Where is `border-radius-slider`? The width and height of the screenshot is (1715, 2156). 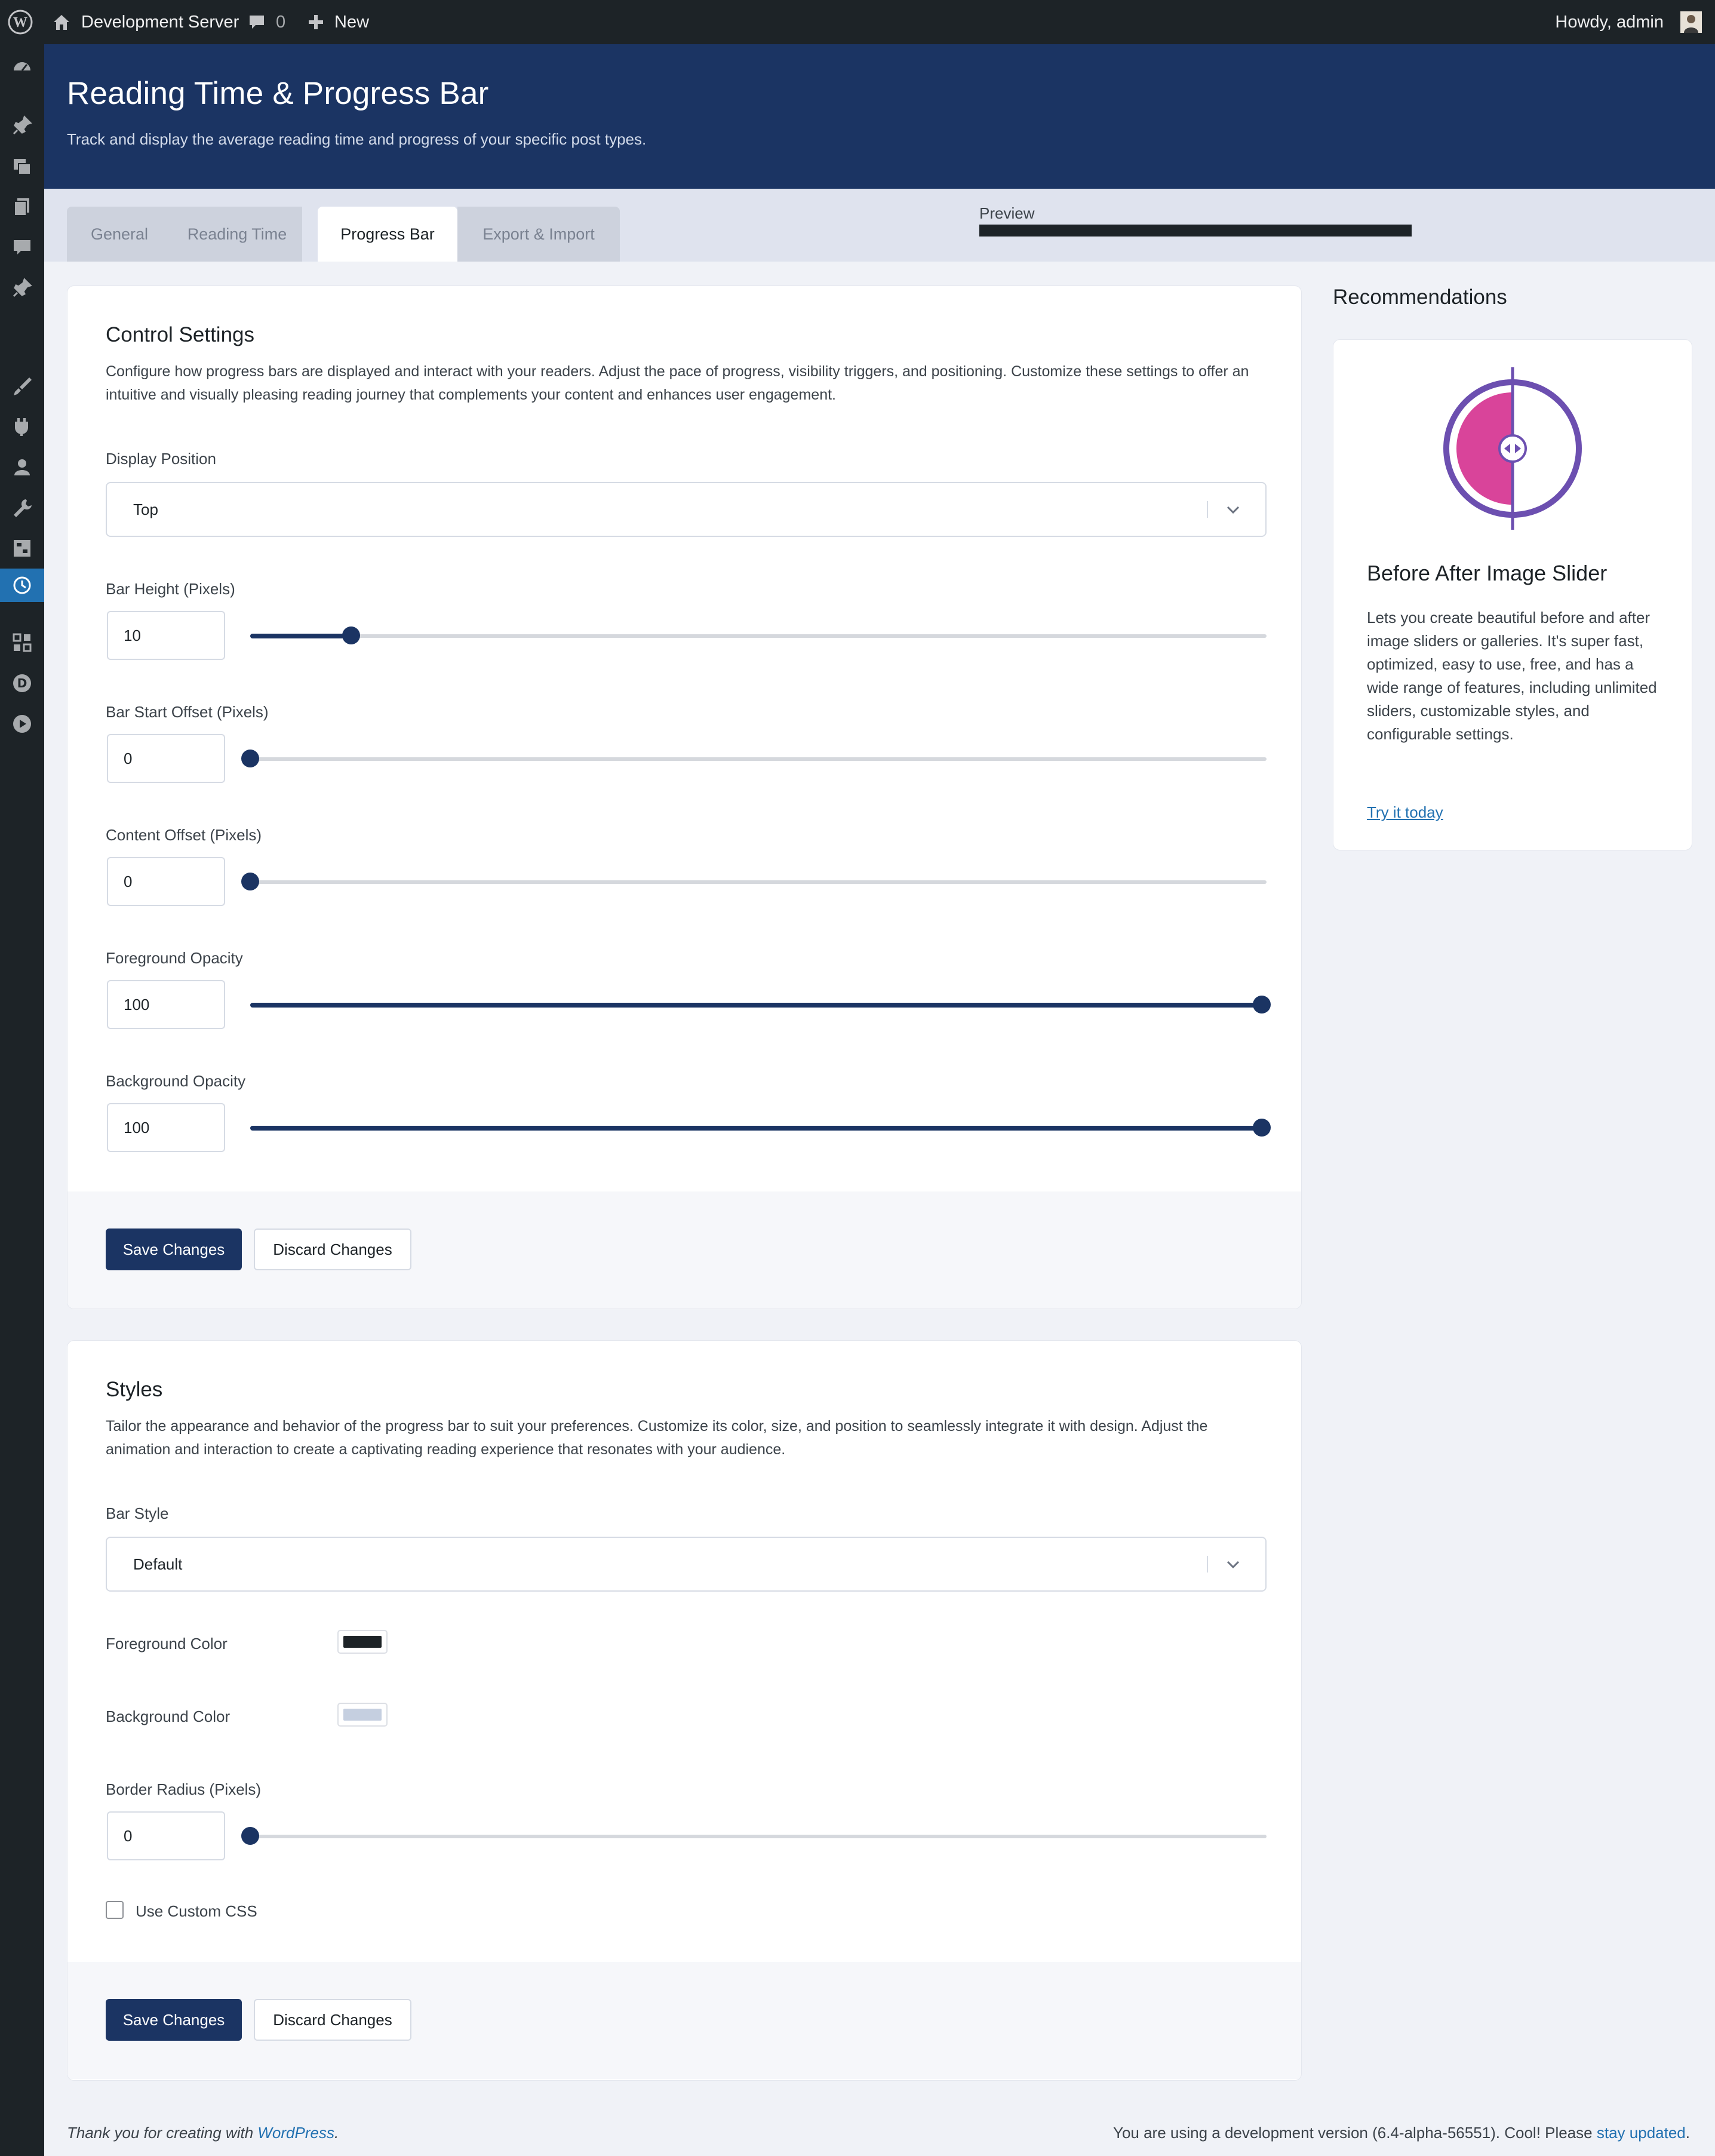
border-radius-slider is located at coordinates (754, 1836).